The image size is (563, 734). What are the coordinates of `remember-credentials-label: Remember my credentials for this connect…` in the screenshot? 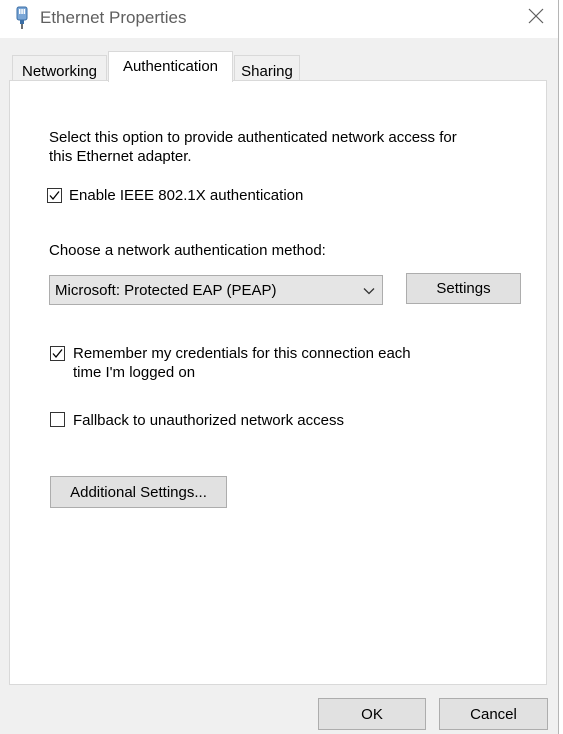 It's located at (242, 363).